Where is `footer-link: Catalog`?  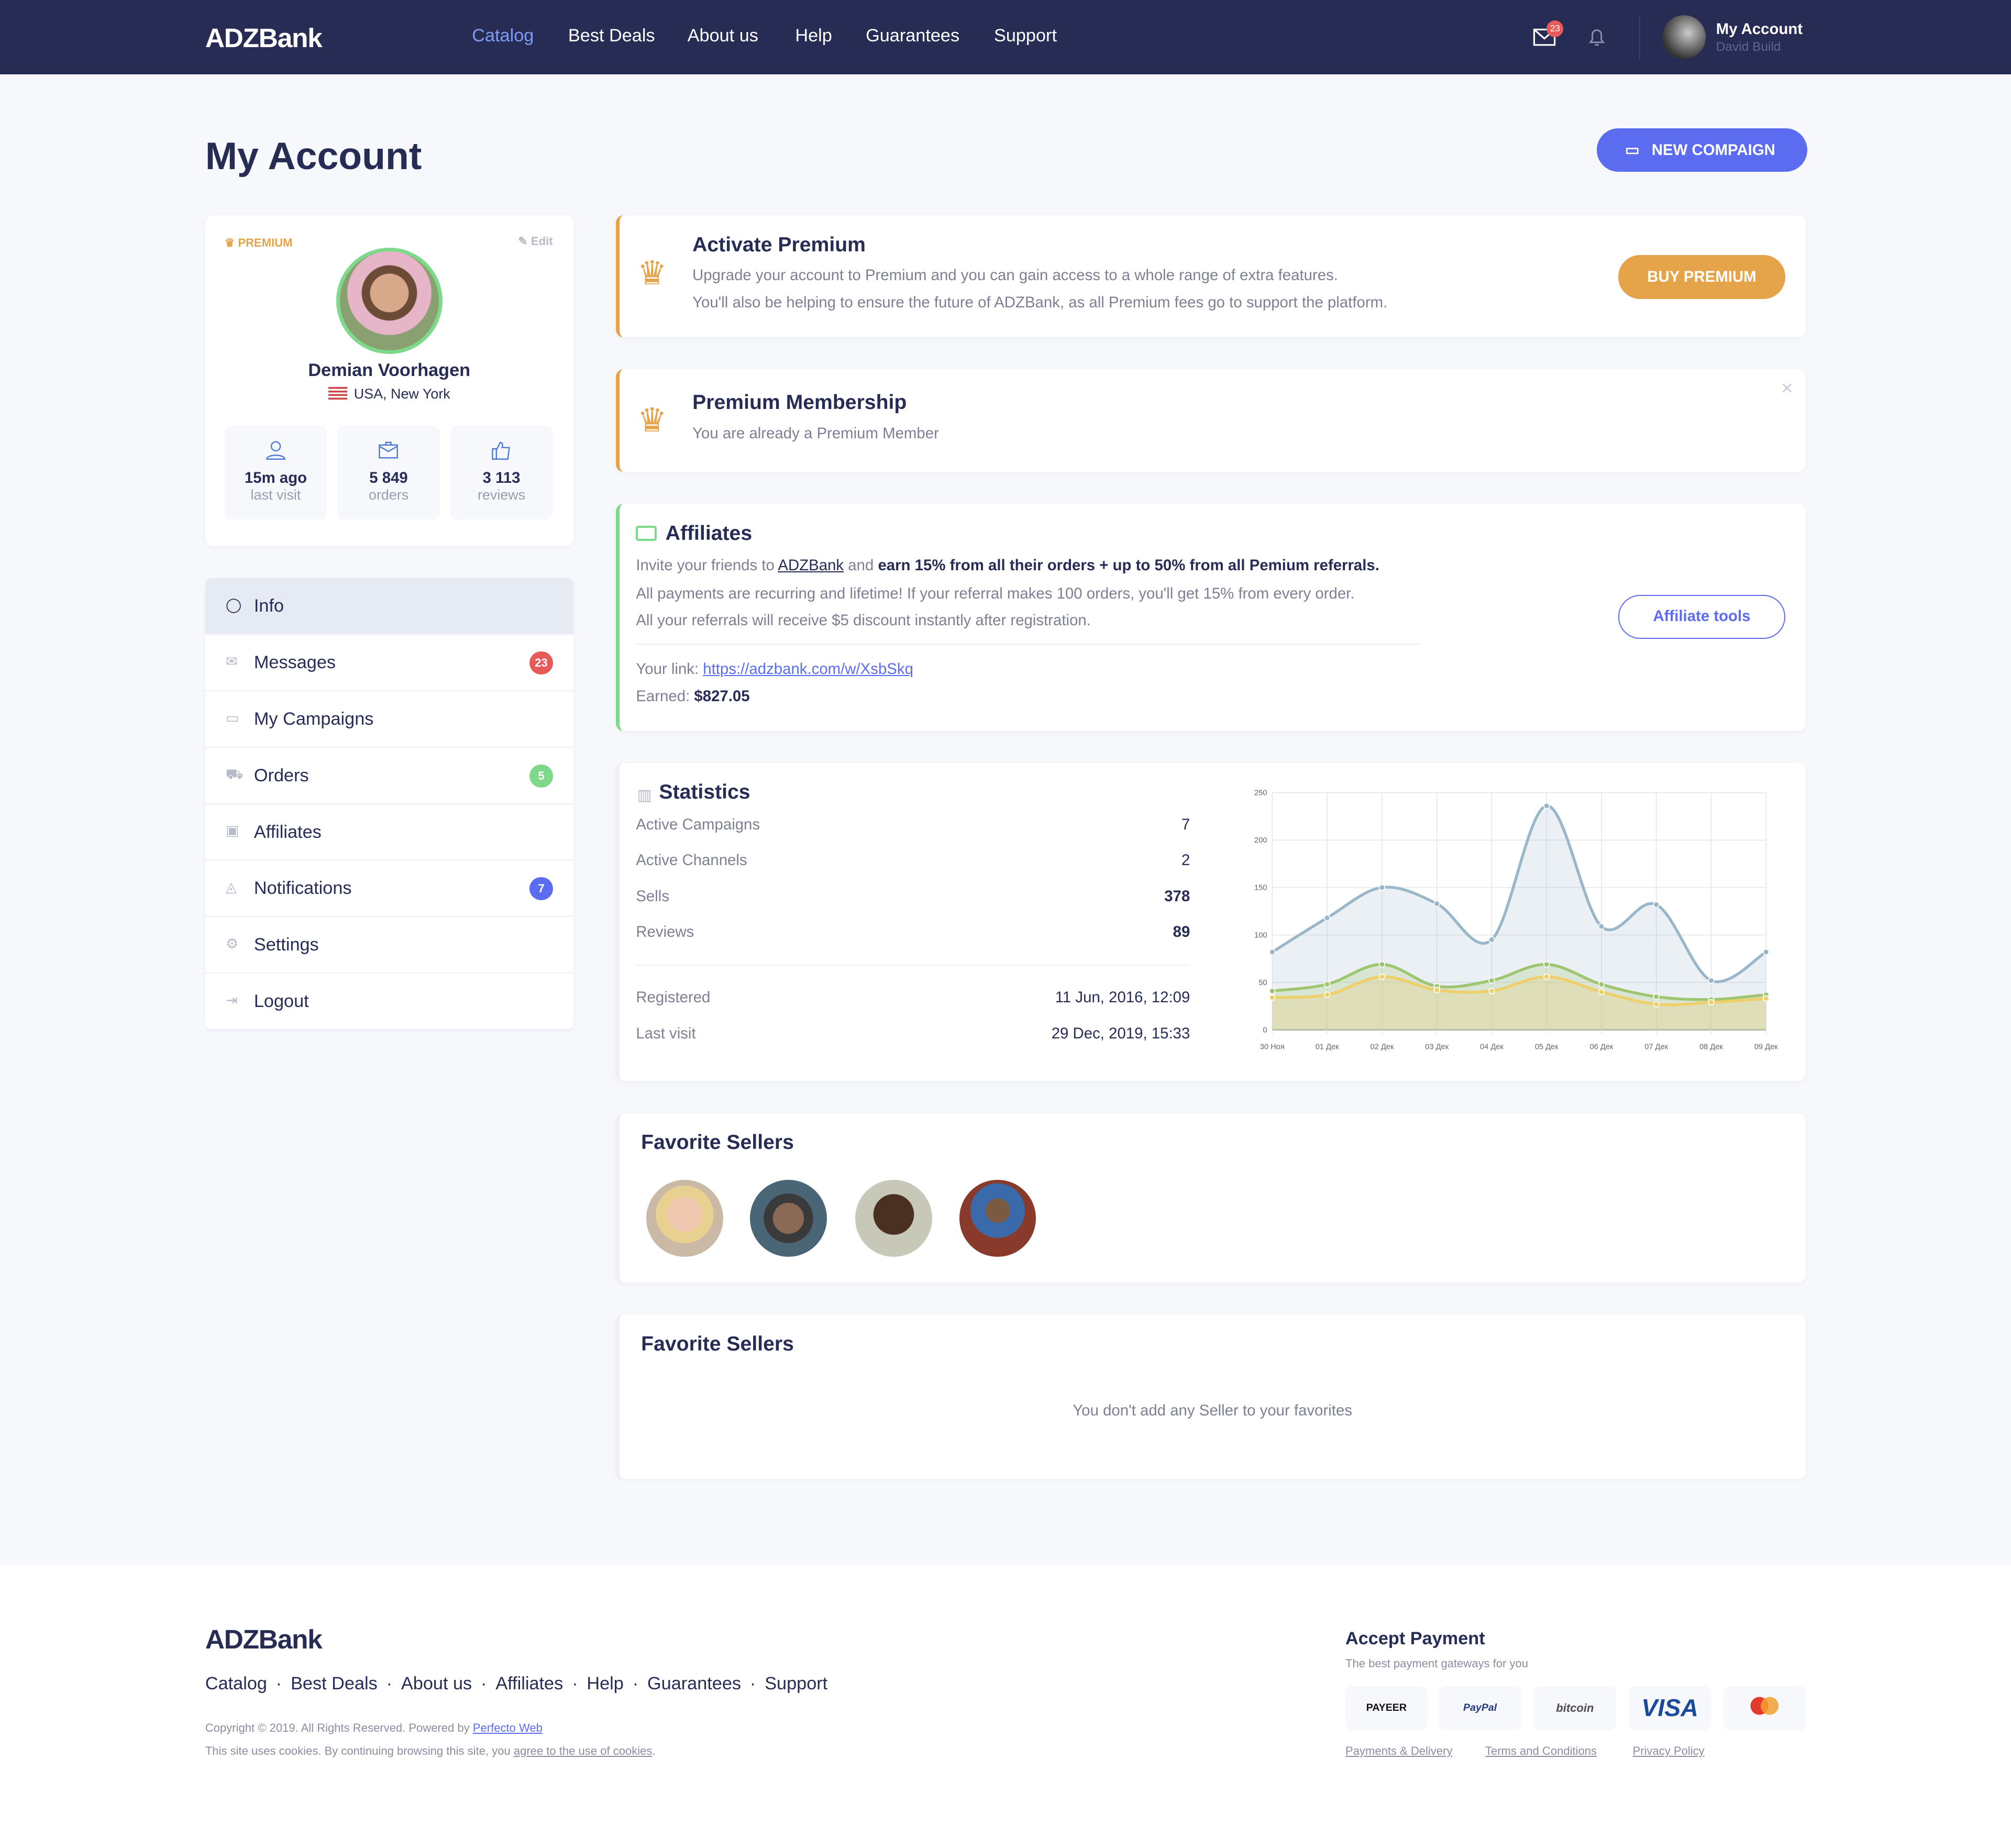 footer-link: Catalog is located at coordinates (236, 1684).